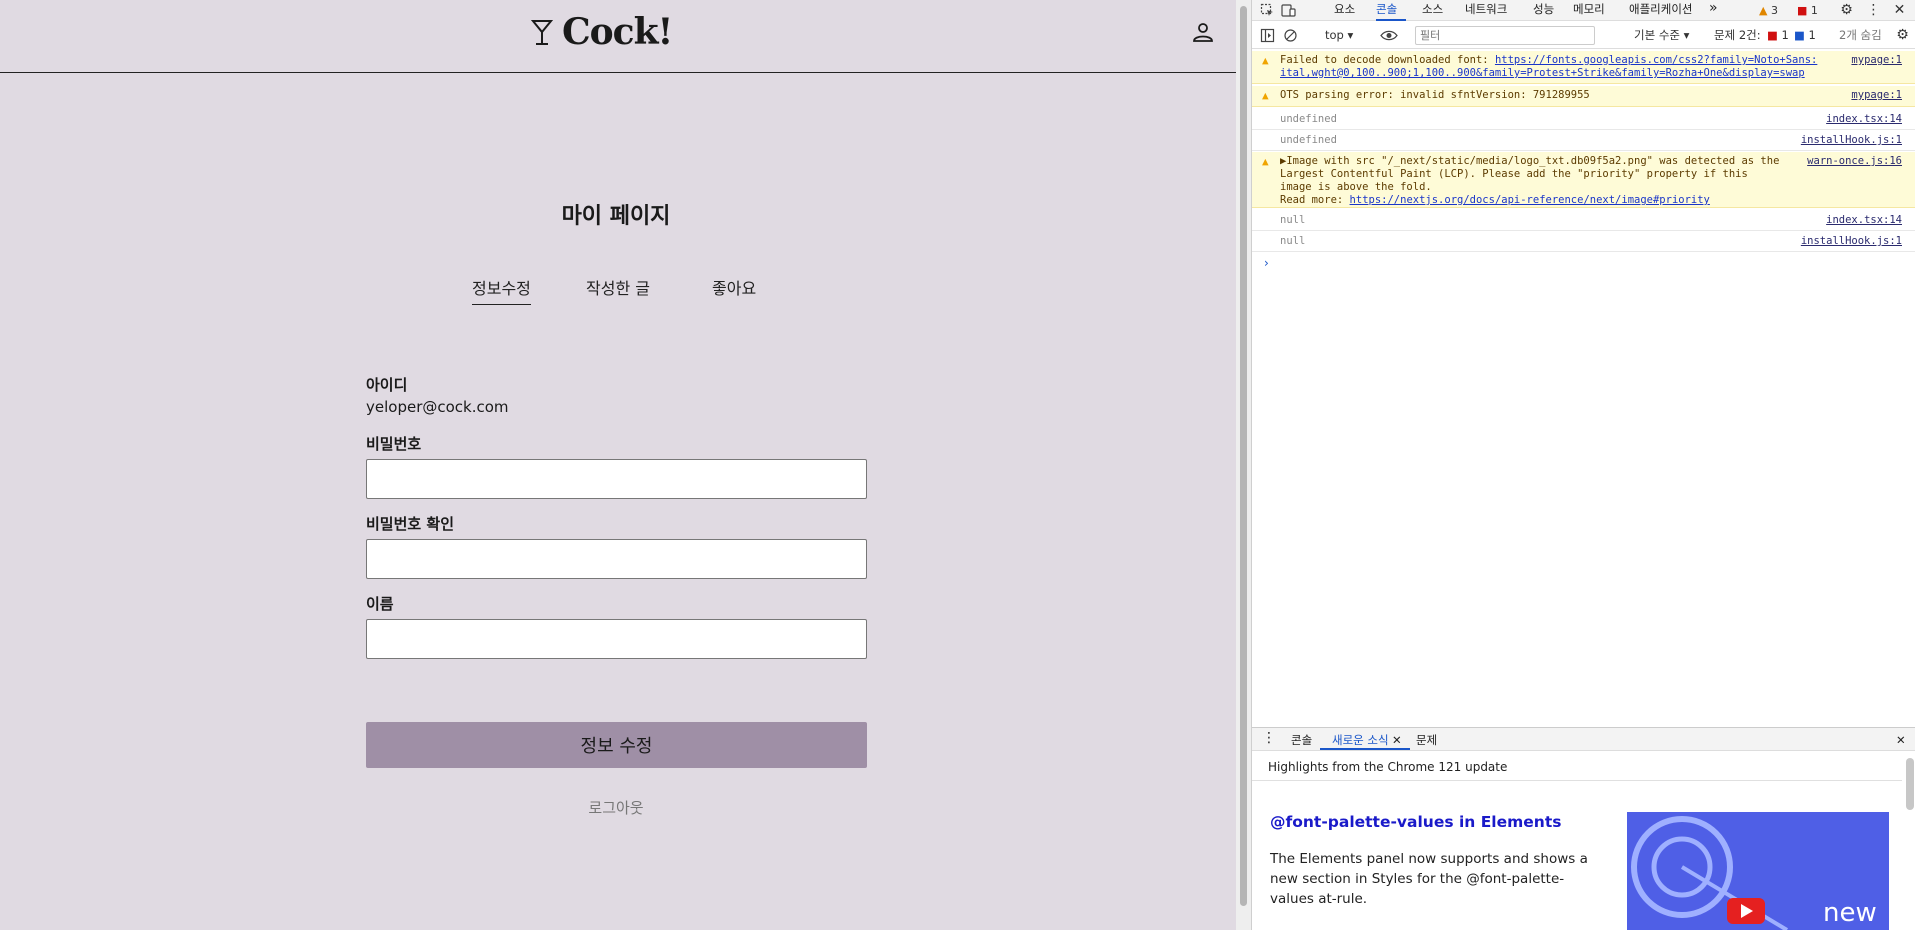 This screenshot has height=930, width=1915. What do you see at coordinates (1267, 10) in the screenshot?
I see `inspect-element-icon` at bounding box center [1267, 10].